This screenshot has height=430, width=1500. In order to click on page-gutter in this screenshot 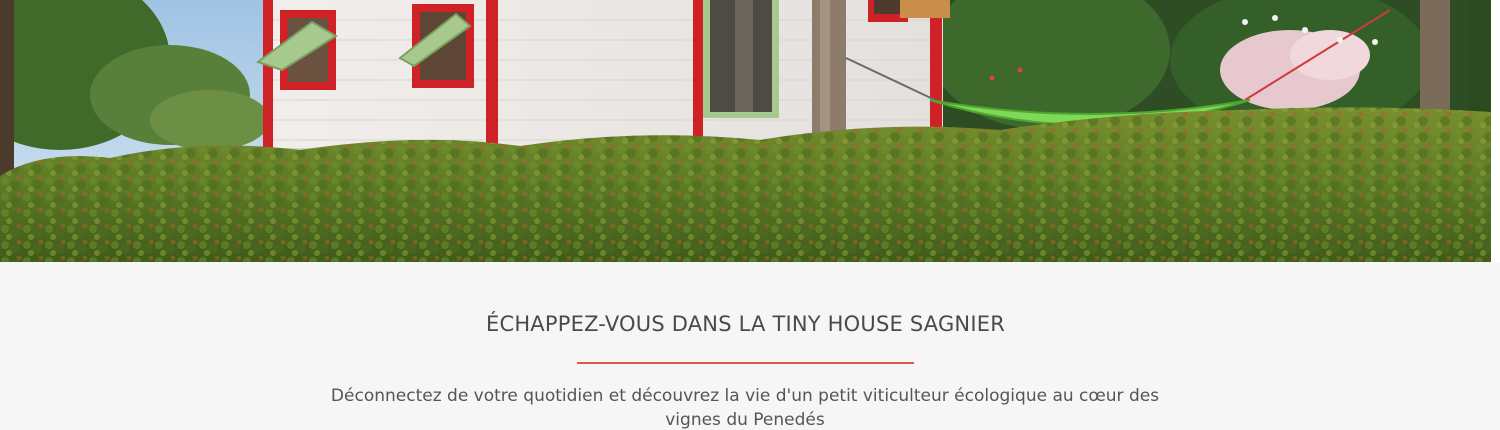, I will do `click(1495, 131)`.